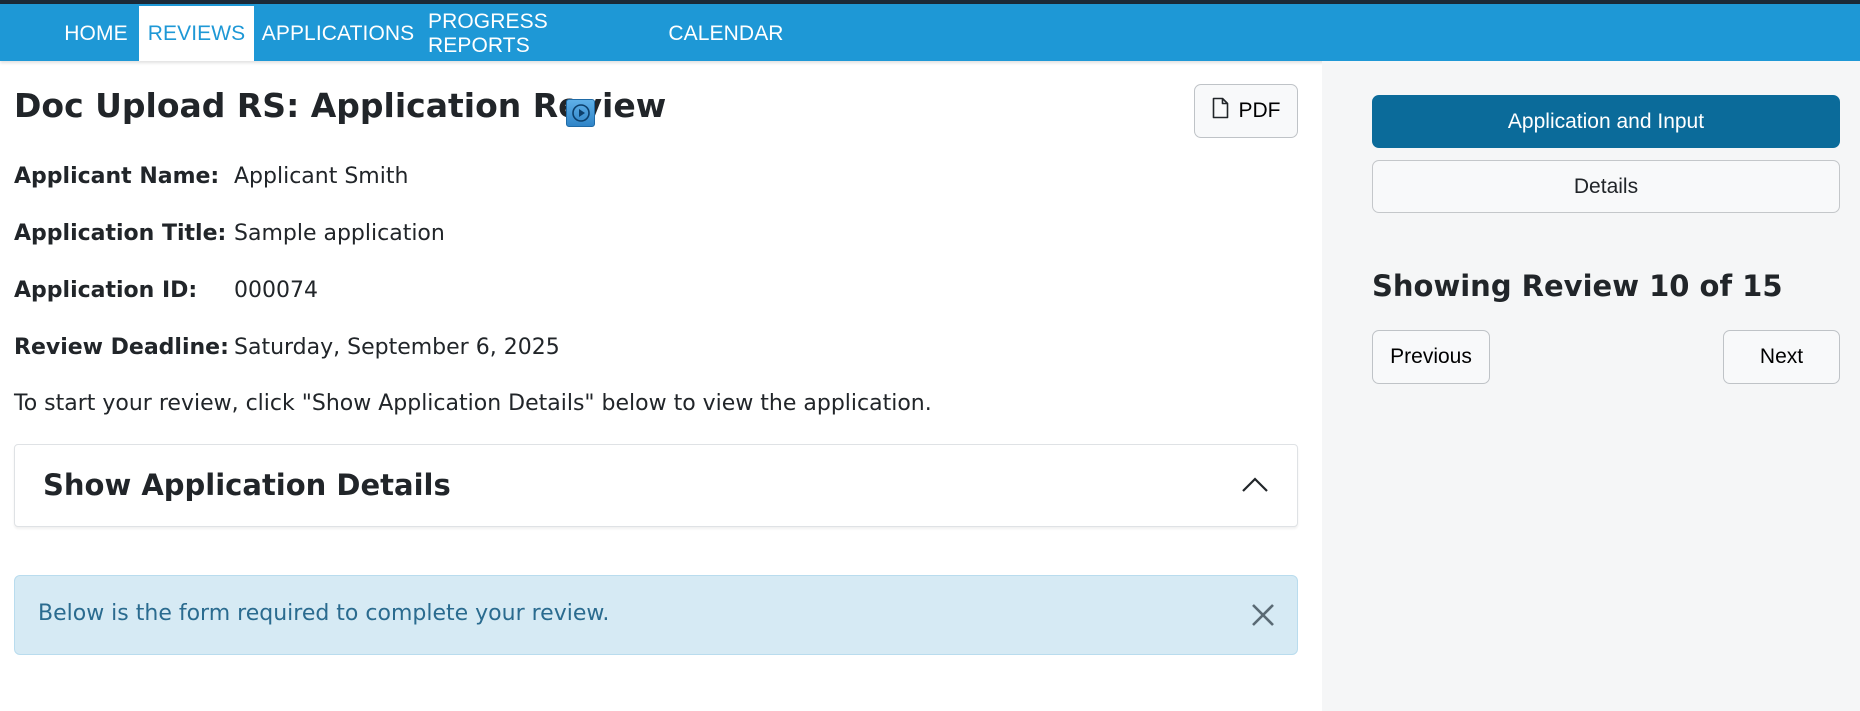 Image resolution: width=1860 pixels, height=711 pixels. I want to click on document-icon, so click(1220, 111).